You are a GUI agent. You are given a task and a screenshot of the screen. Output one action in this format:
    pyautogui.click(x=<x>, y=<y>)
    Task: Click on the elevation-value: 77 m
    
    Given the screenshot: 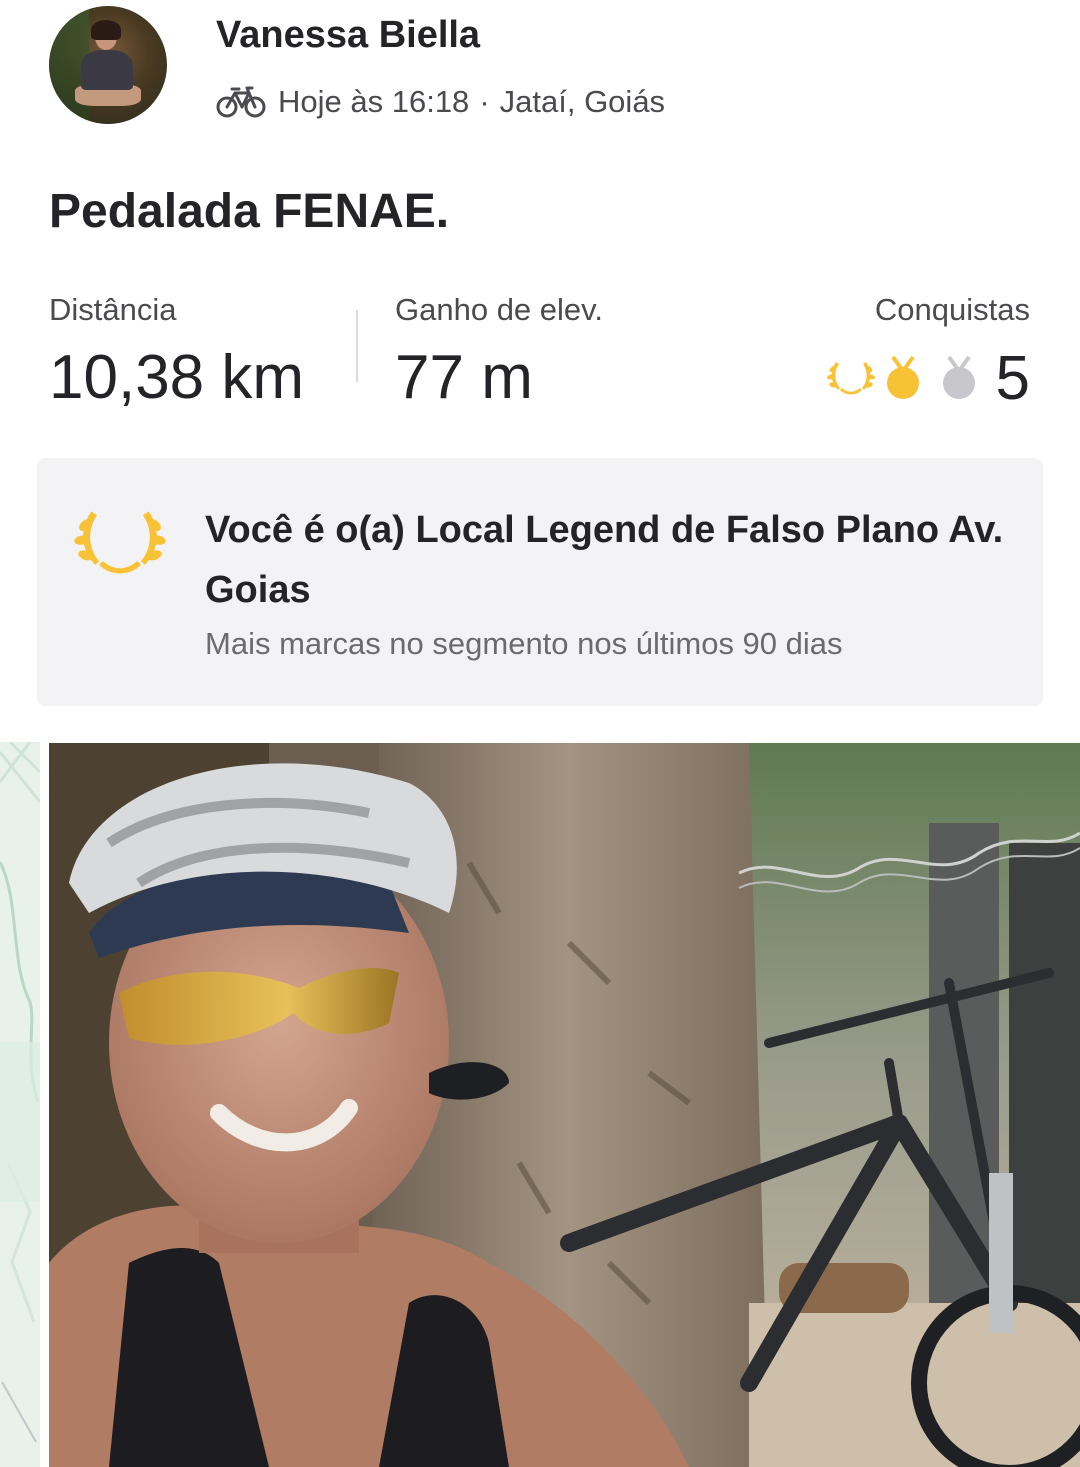 What is the action you would take?
    pyautogui.click(x=464, y=377)
    